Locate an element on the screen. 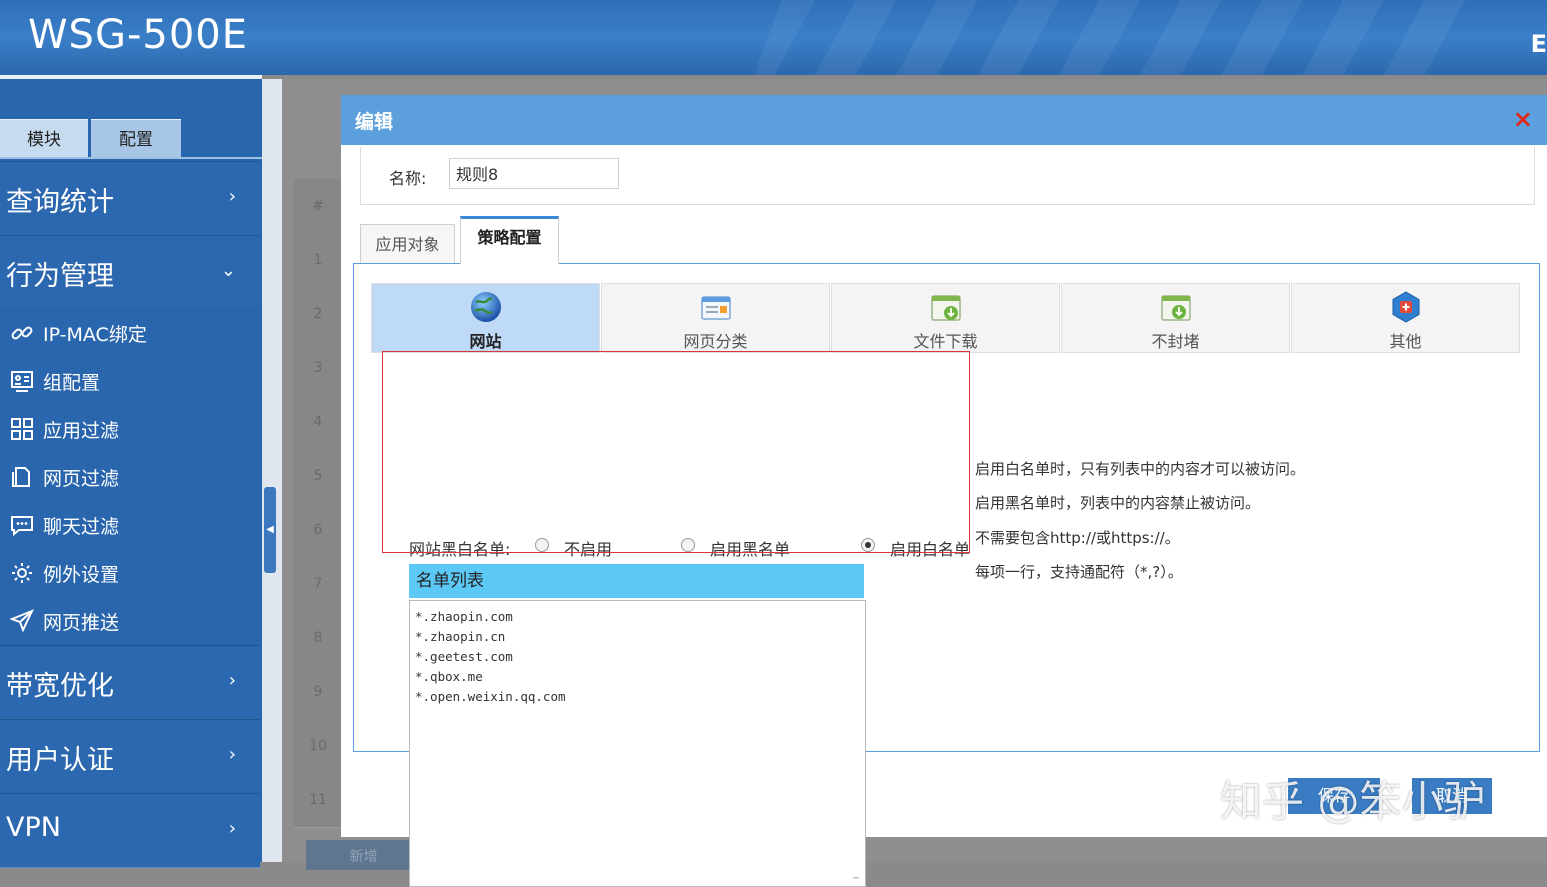 The width and height of the screenshot is (1547, 887). subtab-file-download: 文件下载 is located at coordinates (945, 318).